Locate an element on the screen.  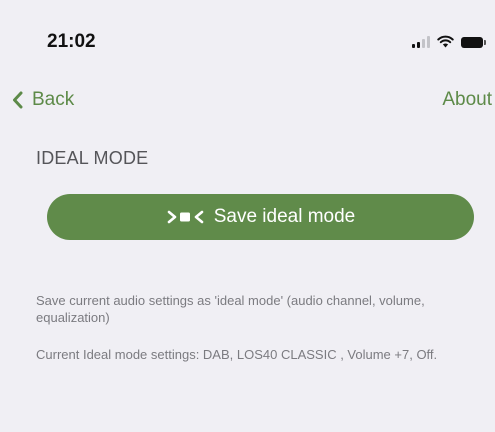
wifi-icon is located at coordinates (445, 41).